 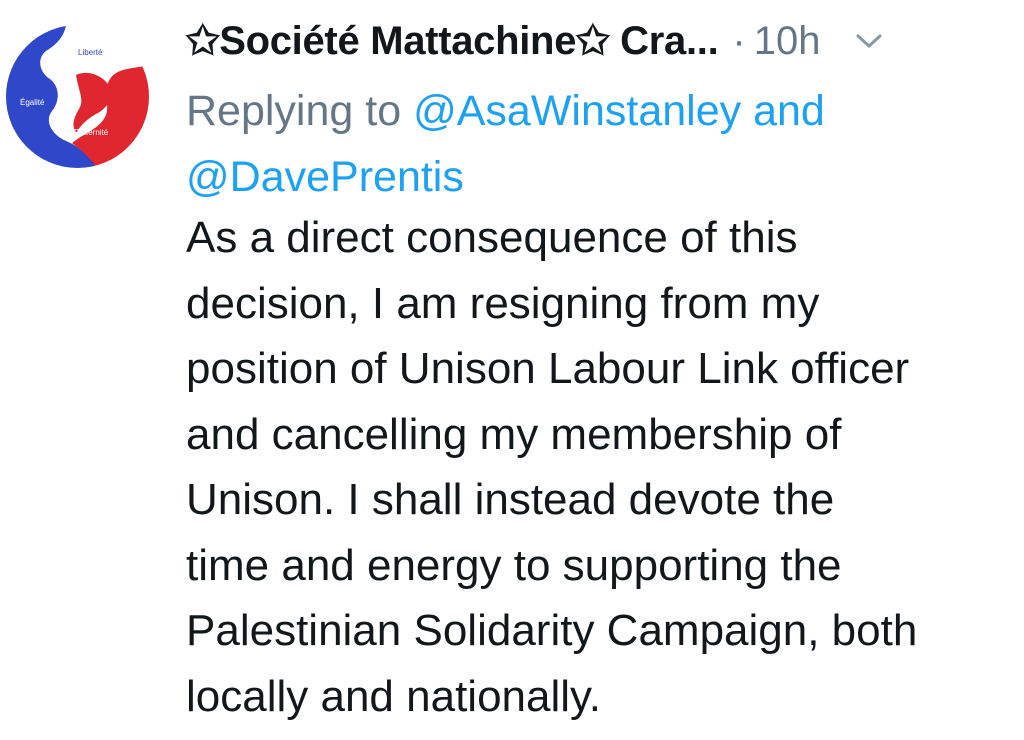 What do you see at coordinates (32, 102) in the screenshot?
I see `avatar-egalite-text: Égalité` at bounding box center [32, 102].